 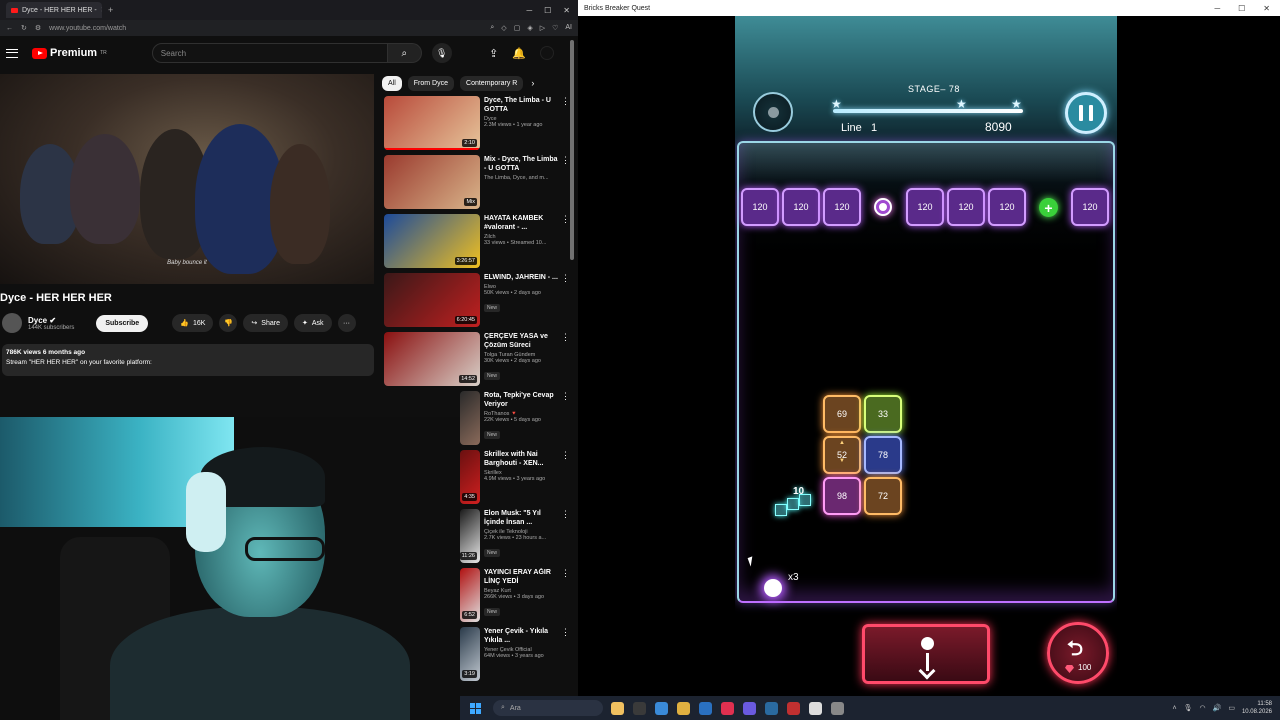 I want to click on mic-icon: 🎙, so click(x=1188, y=708).